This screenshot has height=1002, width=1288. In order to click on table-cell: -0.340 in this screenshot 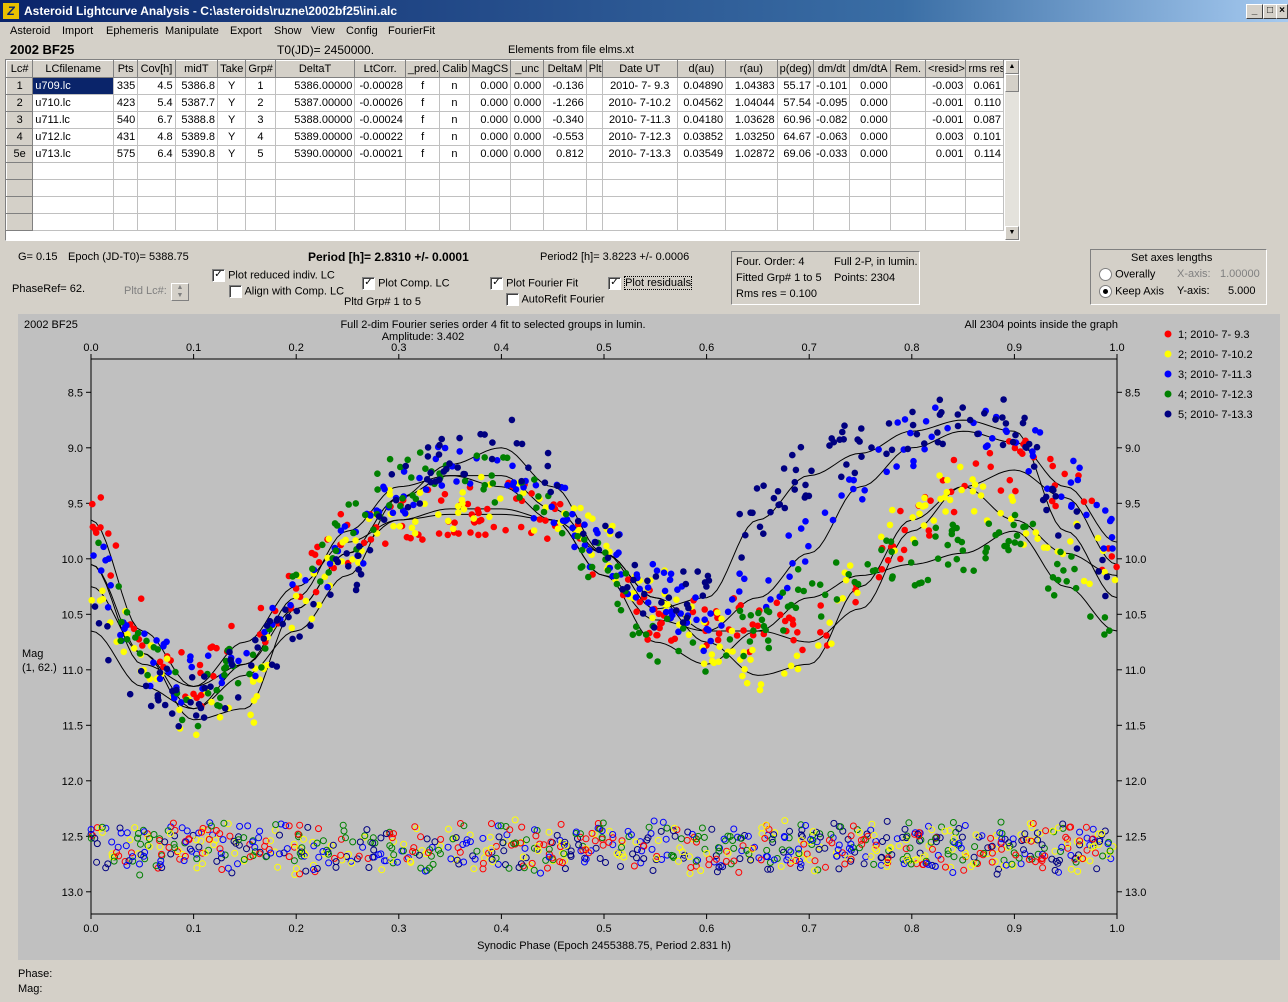, I will do `click(565, 120)`.